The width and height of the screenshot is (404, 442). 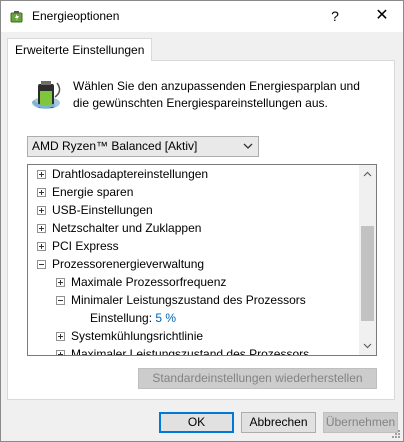 I want to click on battery-plan-icon, so click(x=46, y=95).